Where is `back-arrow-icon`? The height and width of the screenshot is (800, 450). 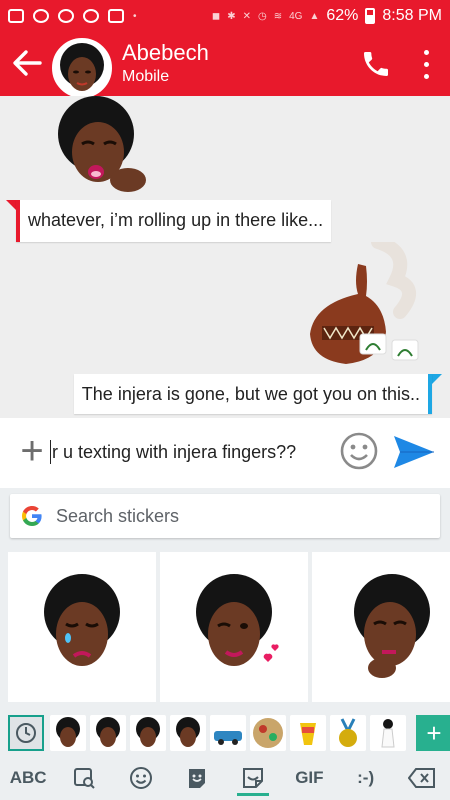 back-arrow-icon is located at coordinates (27, 63).